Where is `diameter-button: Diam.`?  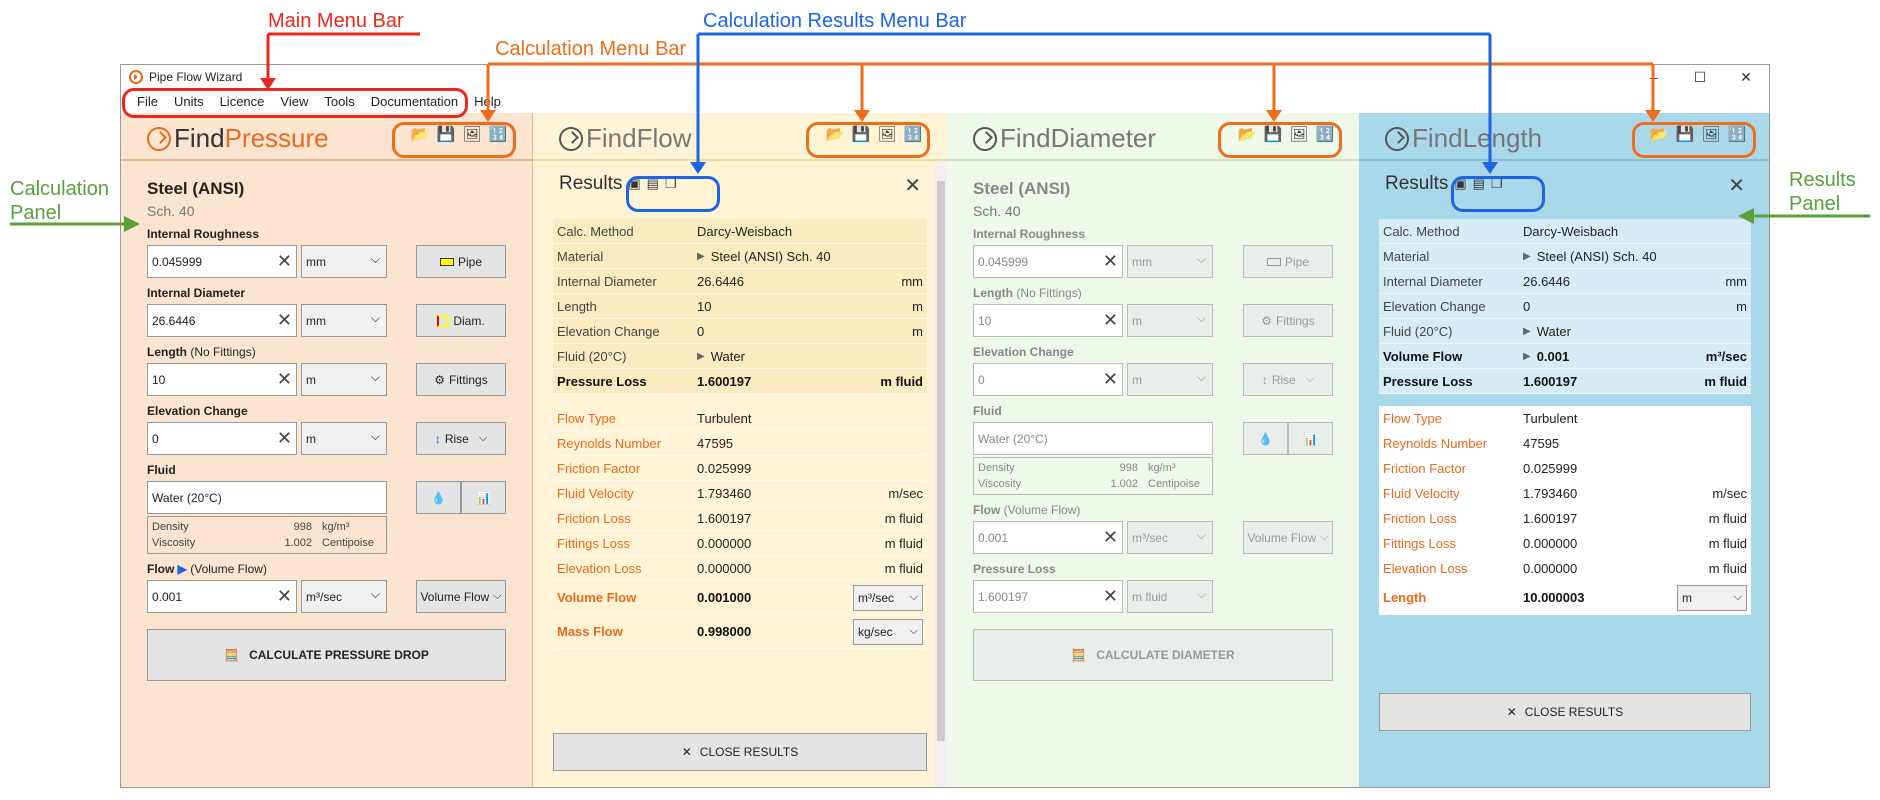
diameter-button: Diam. is located at coordinates (461, 320).